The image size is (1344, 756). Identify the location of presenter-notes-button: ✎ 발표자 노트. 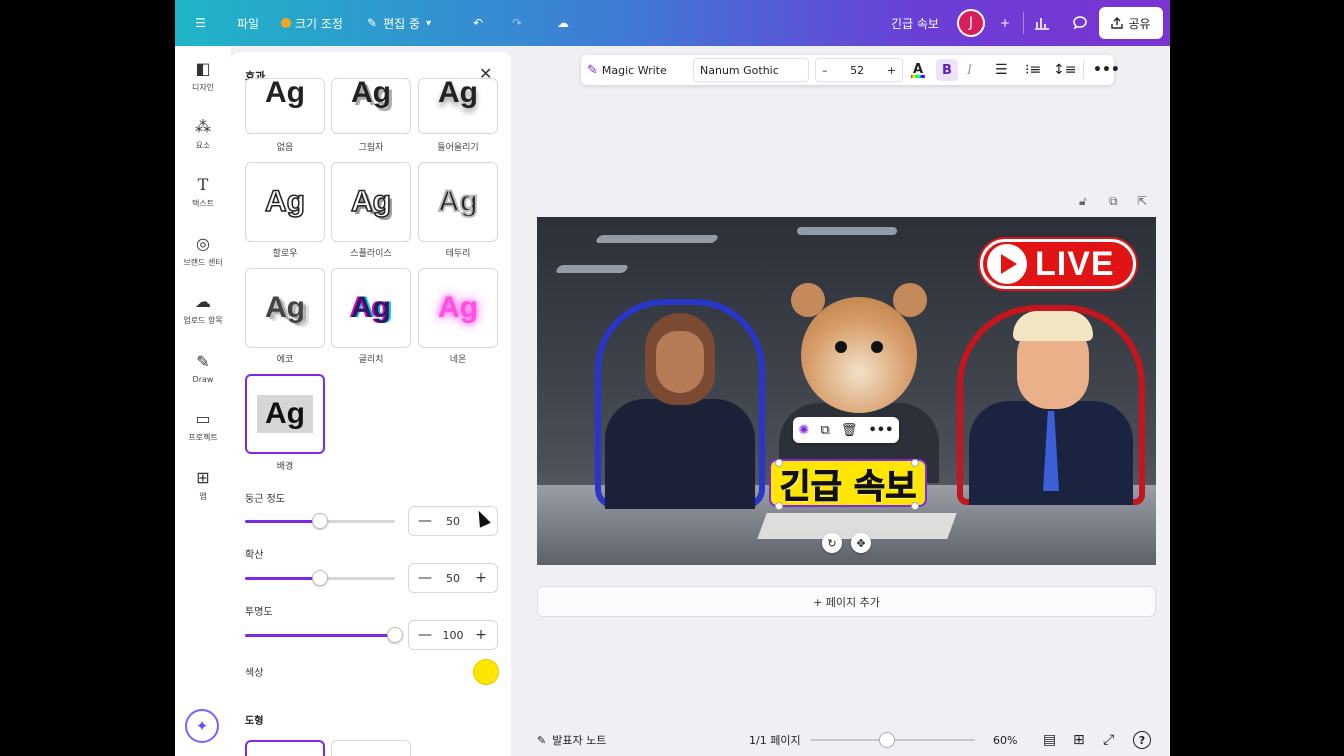
(571, 740).